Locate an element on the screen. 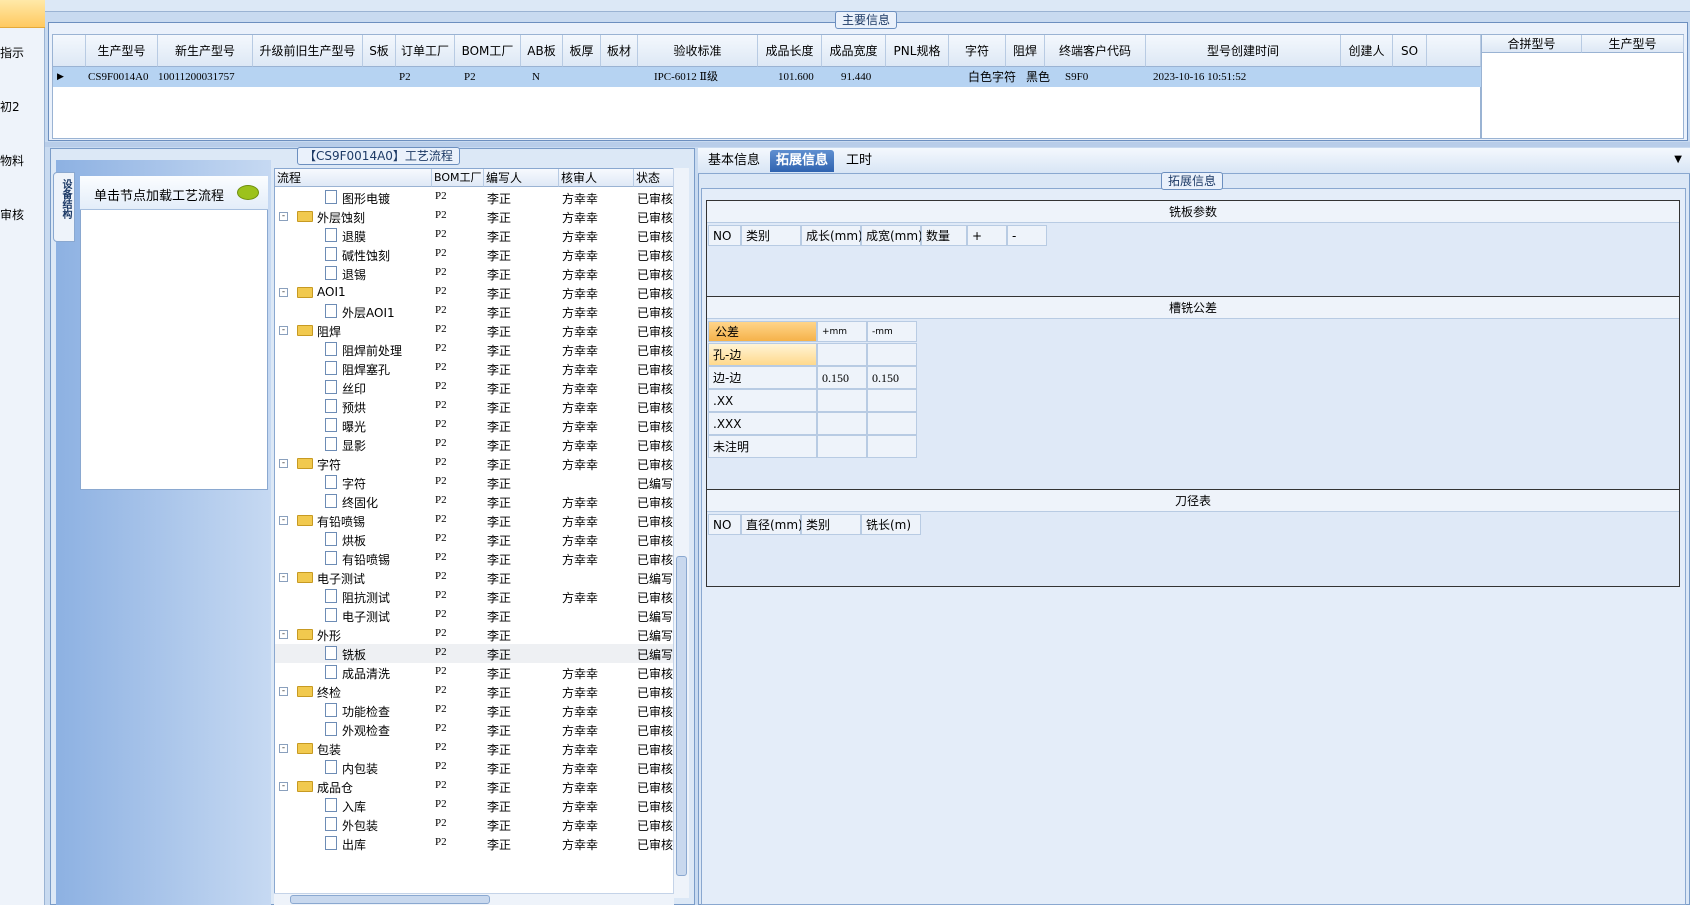 The image size is (1690, 905). tree-row: 图形电镀 P2 李正 方幸幸 已审核 is located at coordinates (474, 197).